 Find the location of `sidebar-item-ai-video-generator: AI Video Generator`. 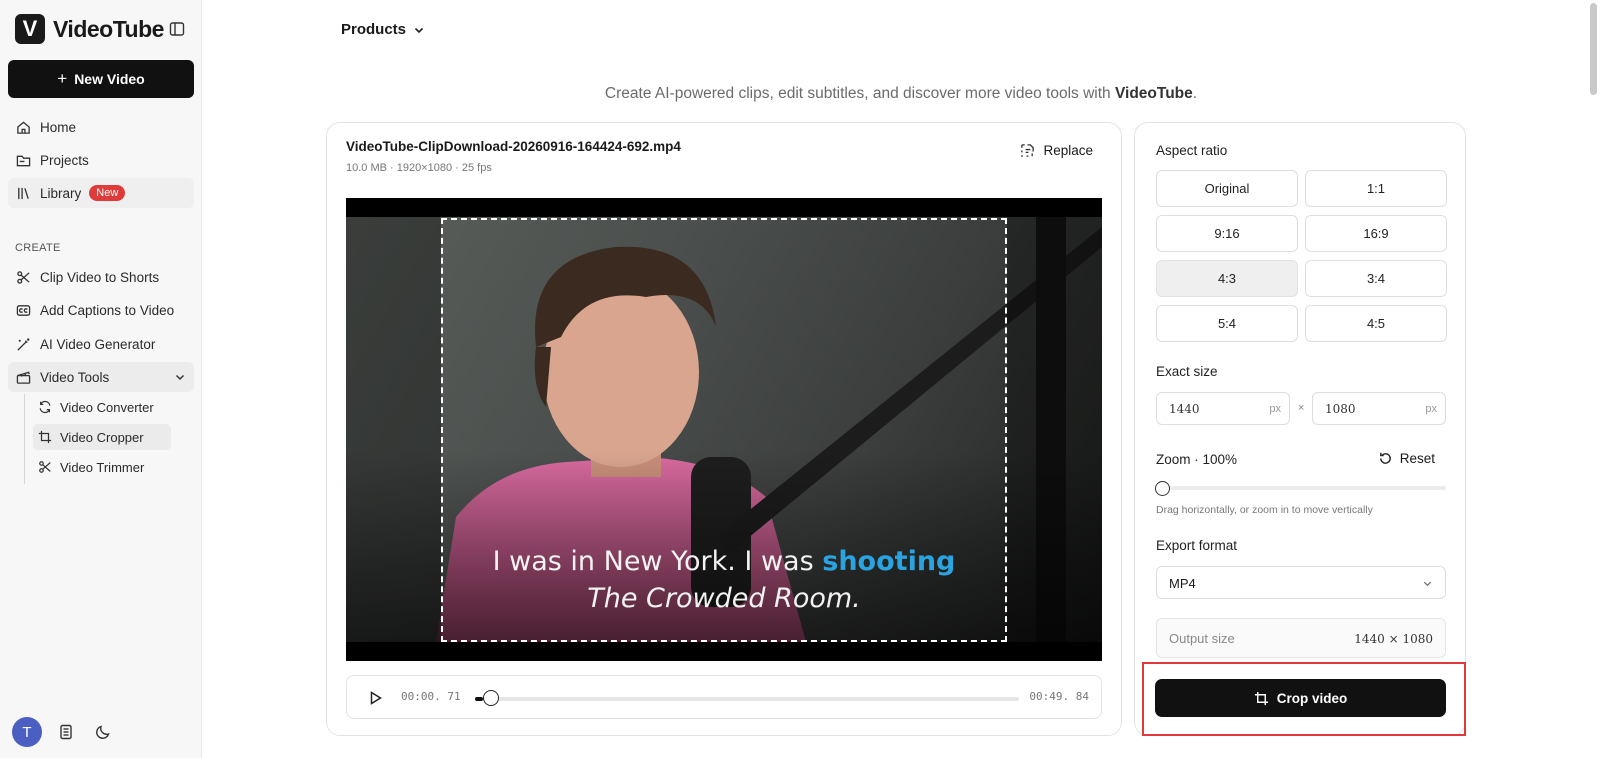

sidebar-item-ai-video-generator: AI Video Generator is located at coordinates (101, 344).